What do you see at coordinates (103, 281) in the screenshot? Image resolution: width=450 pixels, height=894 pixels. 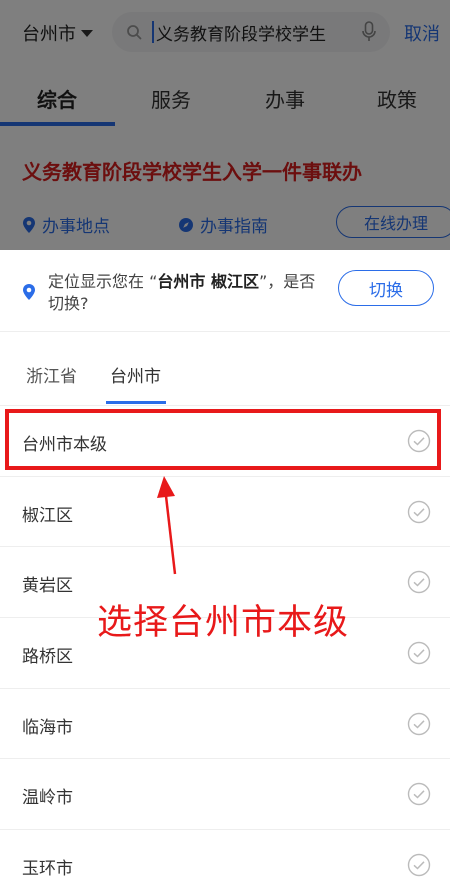 I see `location-prefix: 定位显示您在 “` at bounding box center [103, 281].